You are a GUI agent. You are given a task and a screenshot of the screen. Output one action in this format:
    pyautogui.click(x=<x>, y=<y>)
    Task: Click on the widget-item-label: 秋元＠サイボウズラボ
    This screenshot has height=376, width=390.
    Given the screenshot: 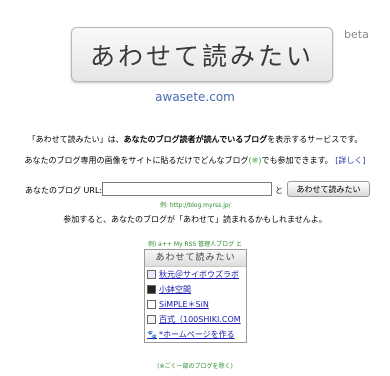 What is the action you would take?
    pyautogui.click(x=199, y=274)
    